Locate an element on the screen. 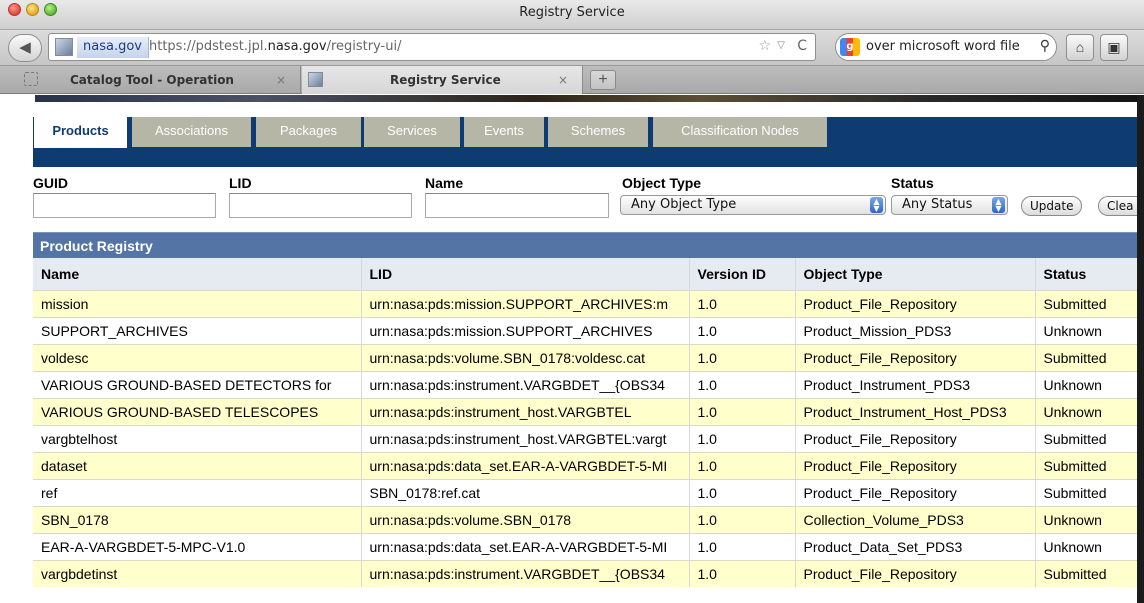 This screenshot has height=603, width=1144. object-type-value: Any Object Type is located at coordinates (684, 204).